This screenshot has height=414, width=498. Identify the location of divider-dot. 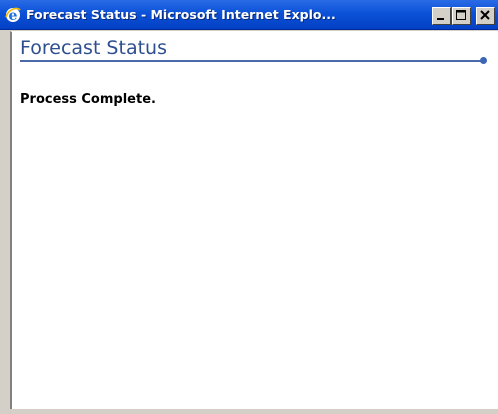
(483, 60).